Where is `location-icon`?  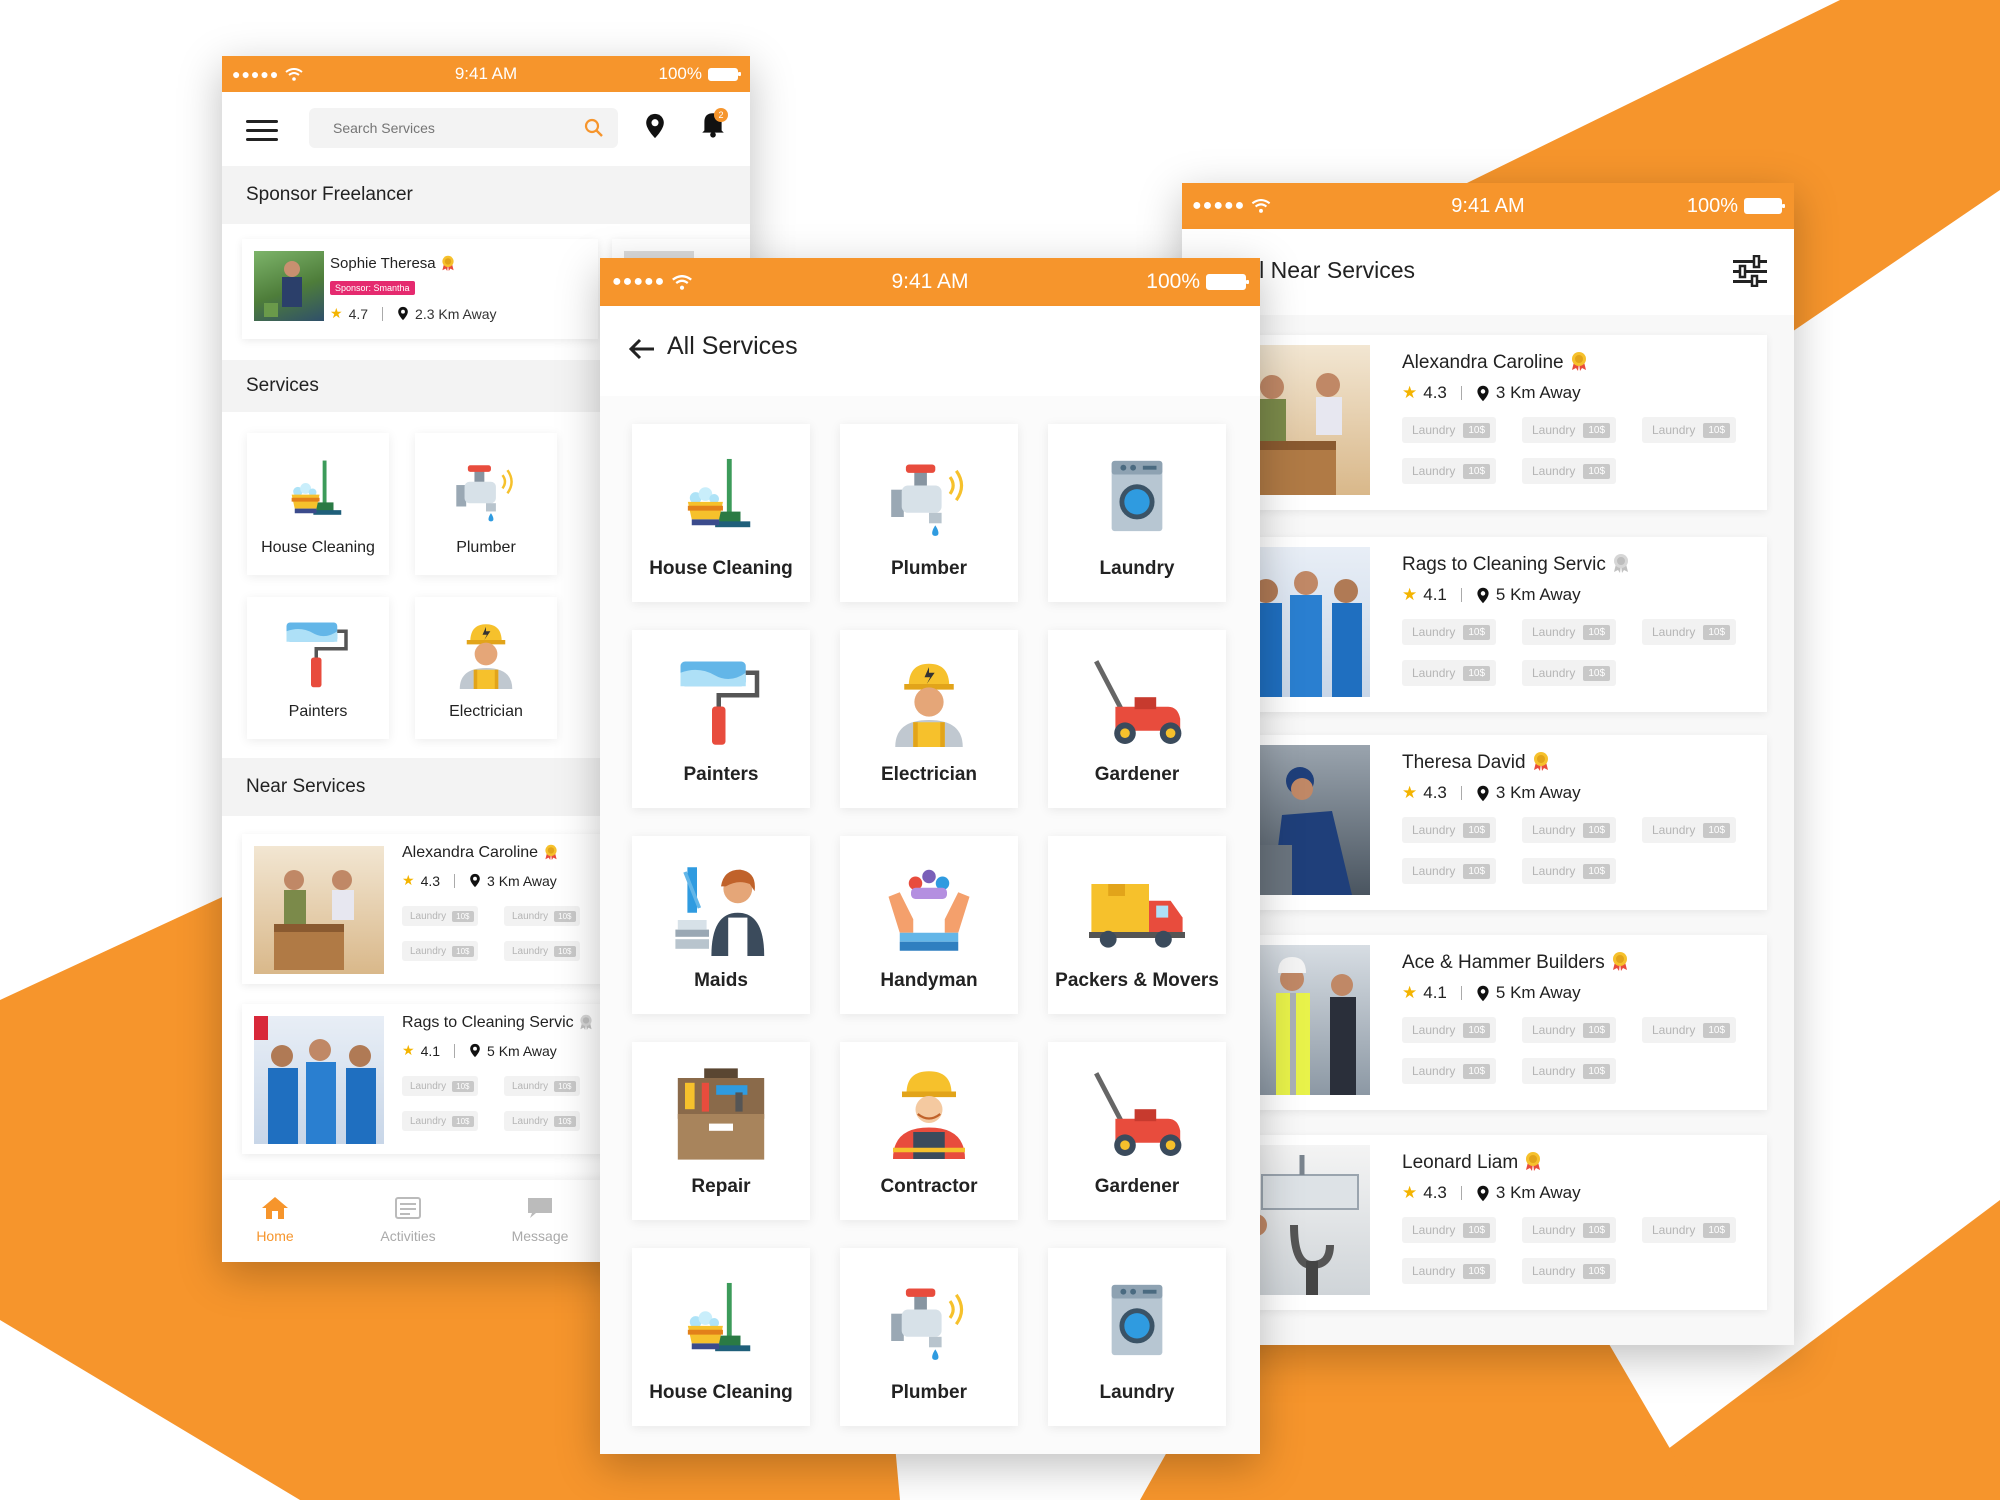
location-icon is located at coordinates (655, 126).